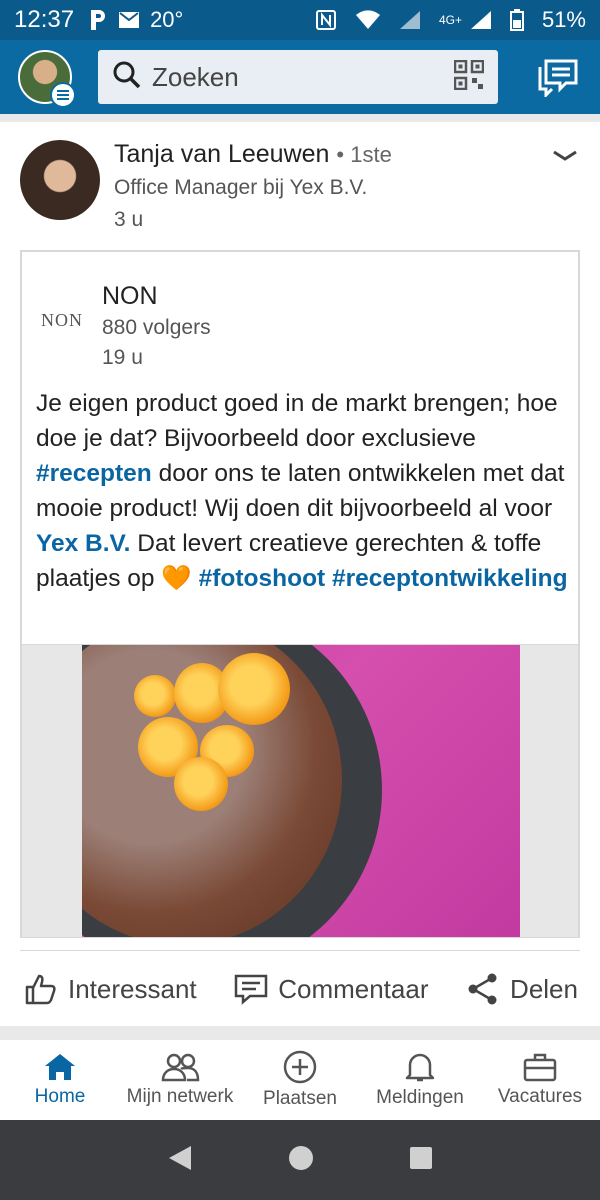 Image resolution: width=600 pixels, height=1200 pixels. I want to click on battery-icon, so click(516, 20).